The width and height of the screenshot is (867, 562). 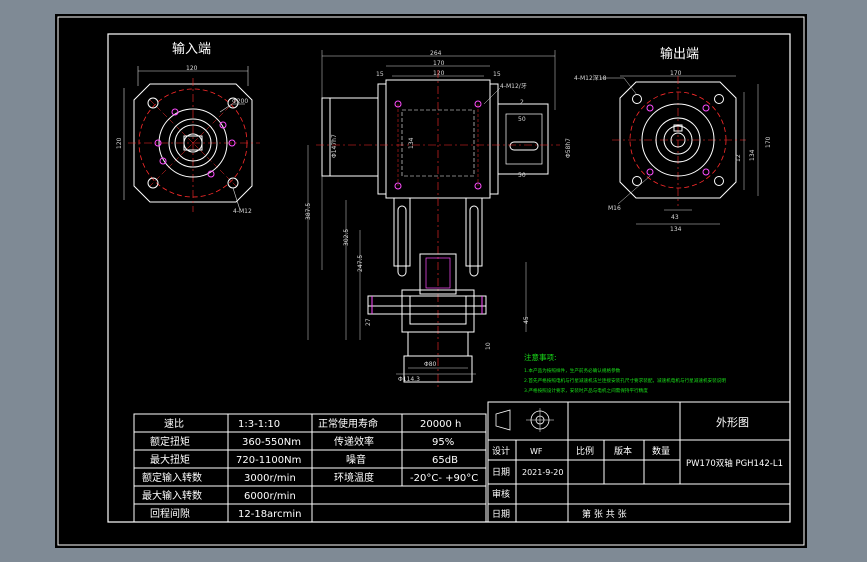 What do you see at coordinates (192, 68) in the screenshot?
I see `input-dim-120-top: 120` at bounding box center [192, 68].